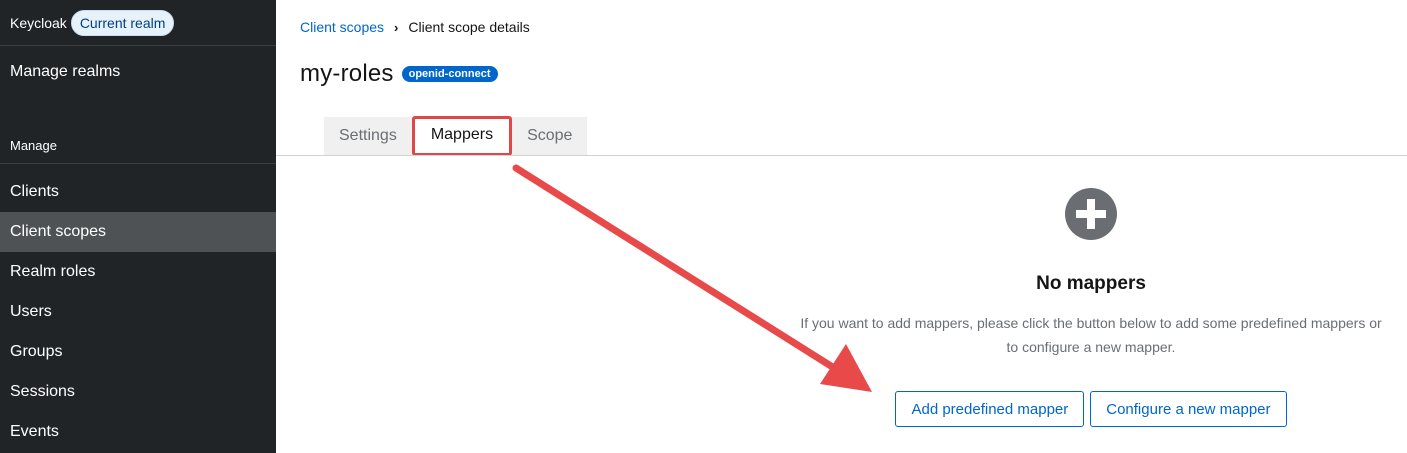  What do you see at coordinates (841, 155) in the screenshot?
I see `tab-divider` at bounding box center [841, 155].